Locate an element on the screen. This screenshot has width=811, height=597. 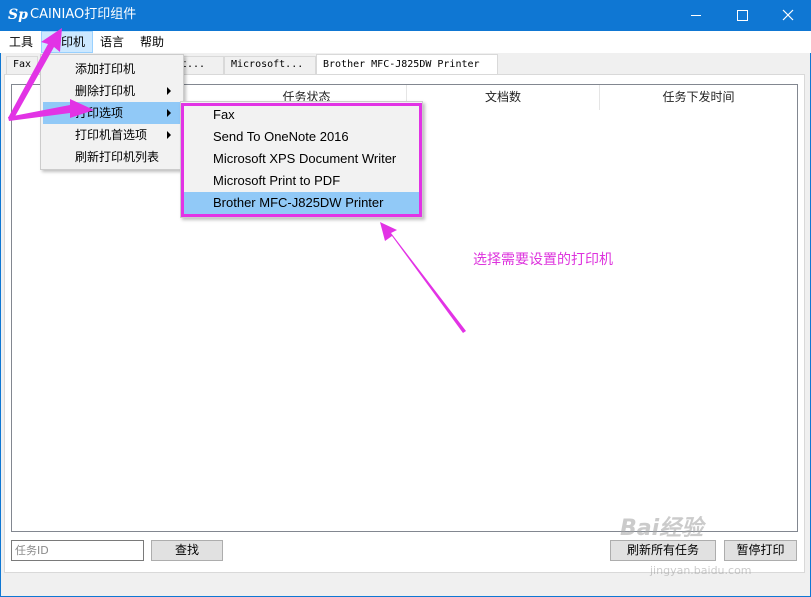
annotation-arrow-brother is located at coordinates (423, 277).